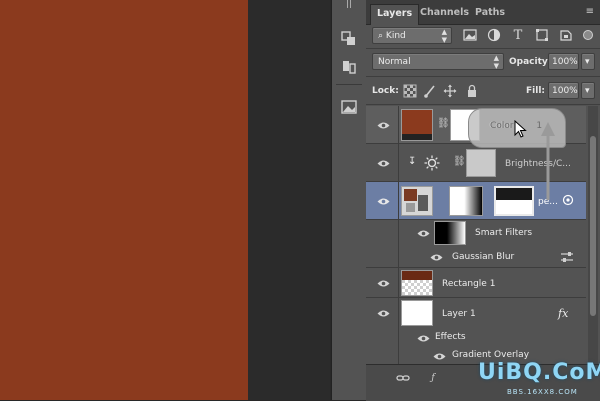 The width and height of the screenshot is (600, 401). I want to click on gaussian-blur-row: Gaussian Blur, so click(476, 257).